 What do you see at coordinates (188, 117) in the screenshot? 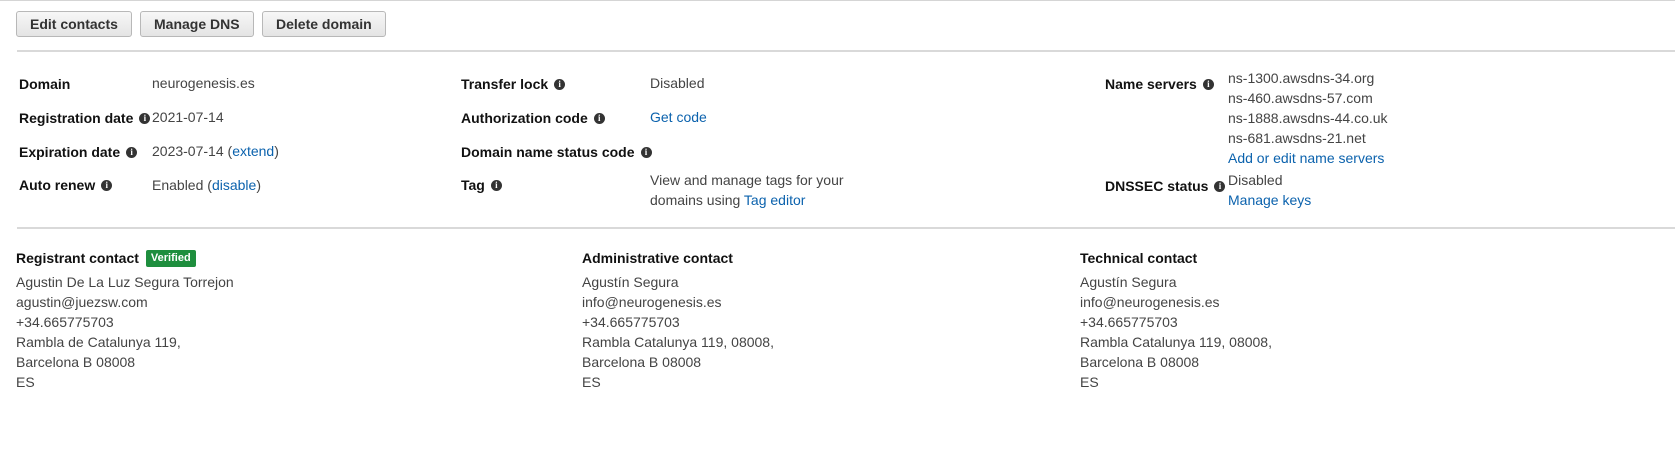
I see `registration-date-value: 2021-07-14` at bounding box center [188, 117].